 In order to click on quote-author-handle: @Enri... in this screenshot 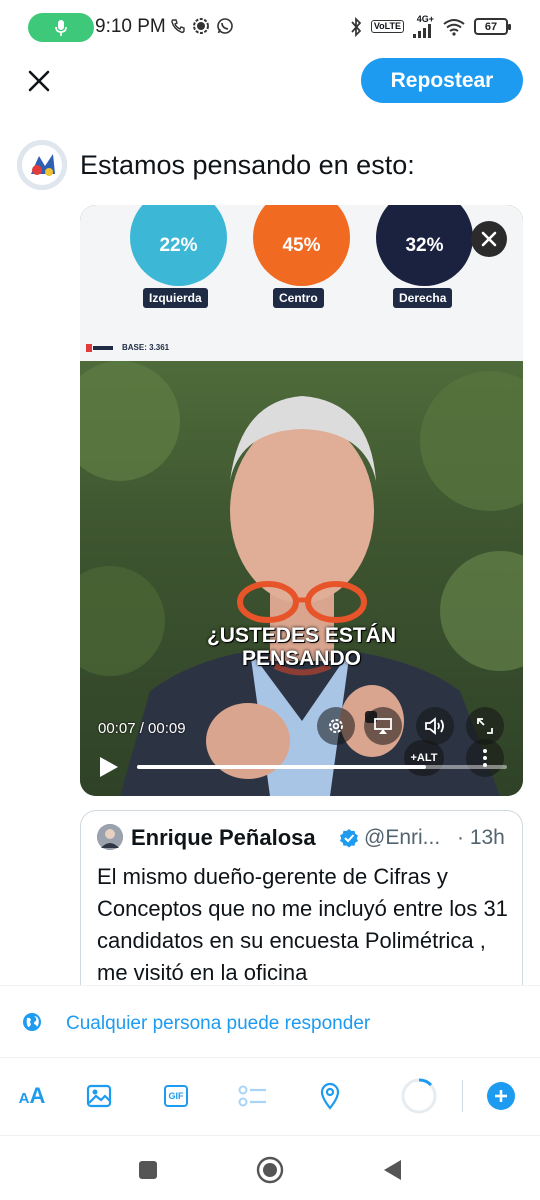, I will do `click(402, 837)`.